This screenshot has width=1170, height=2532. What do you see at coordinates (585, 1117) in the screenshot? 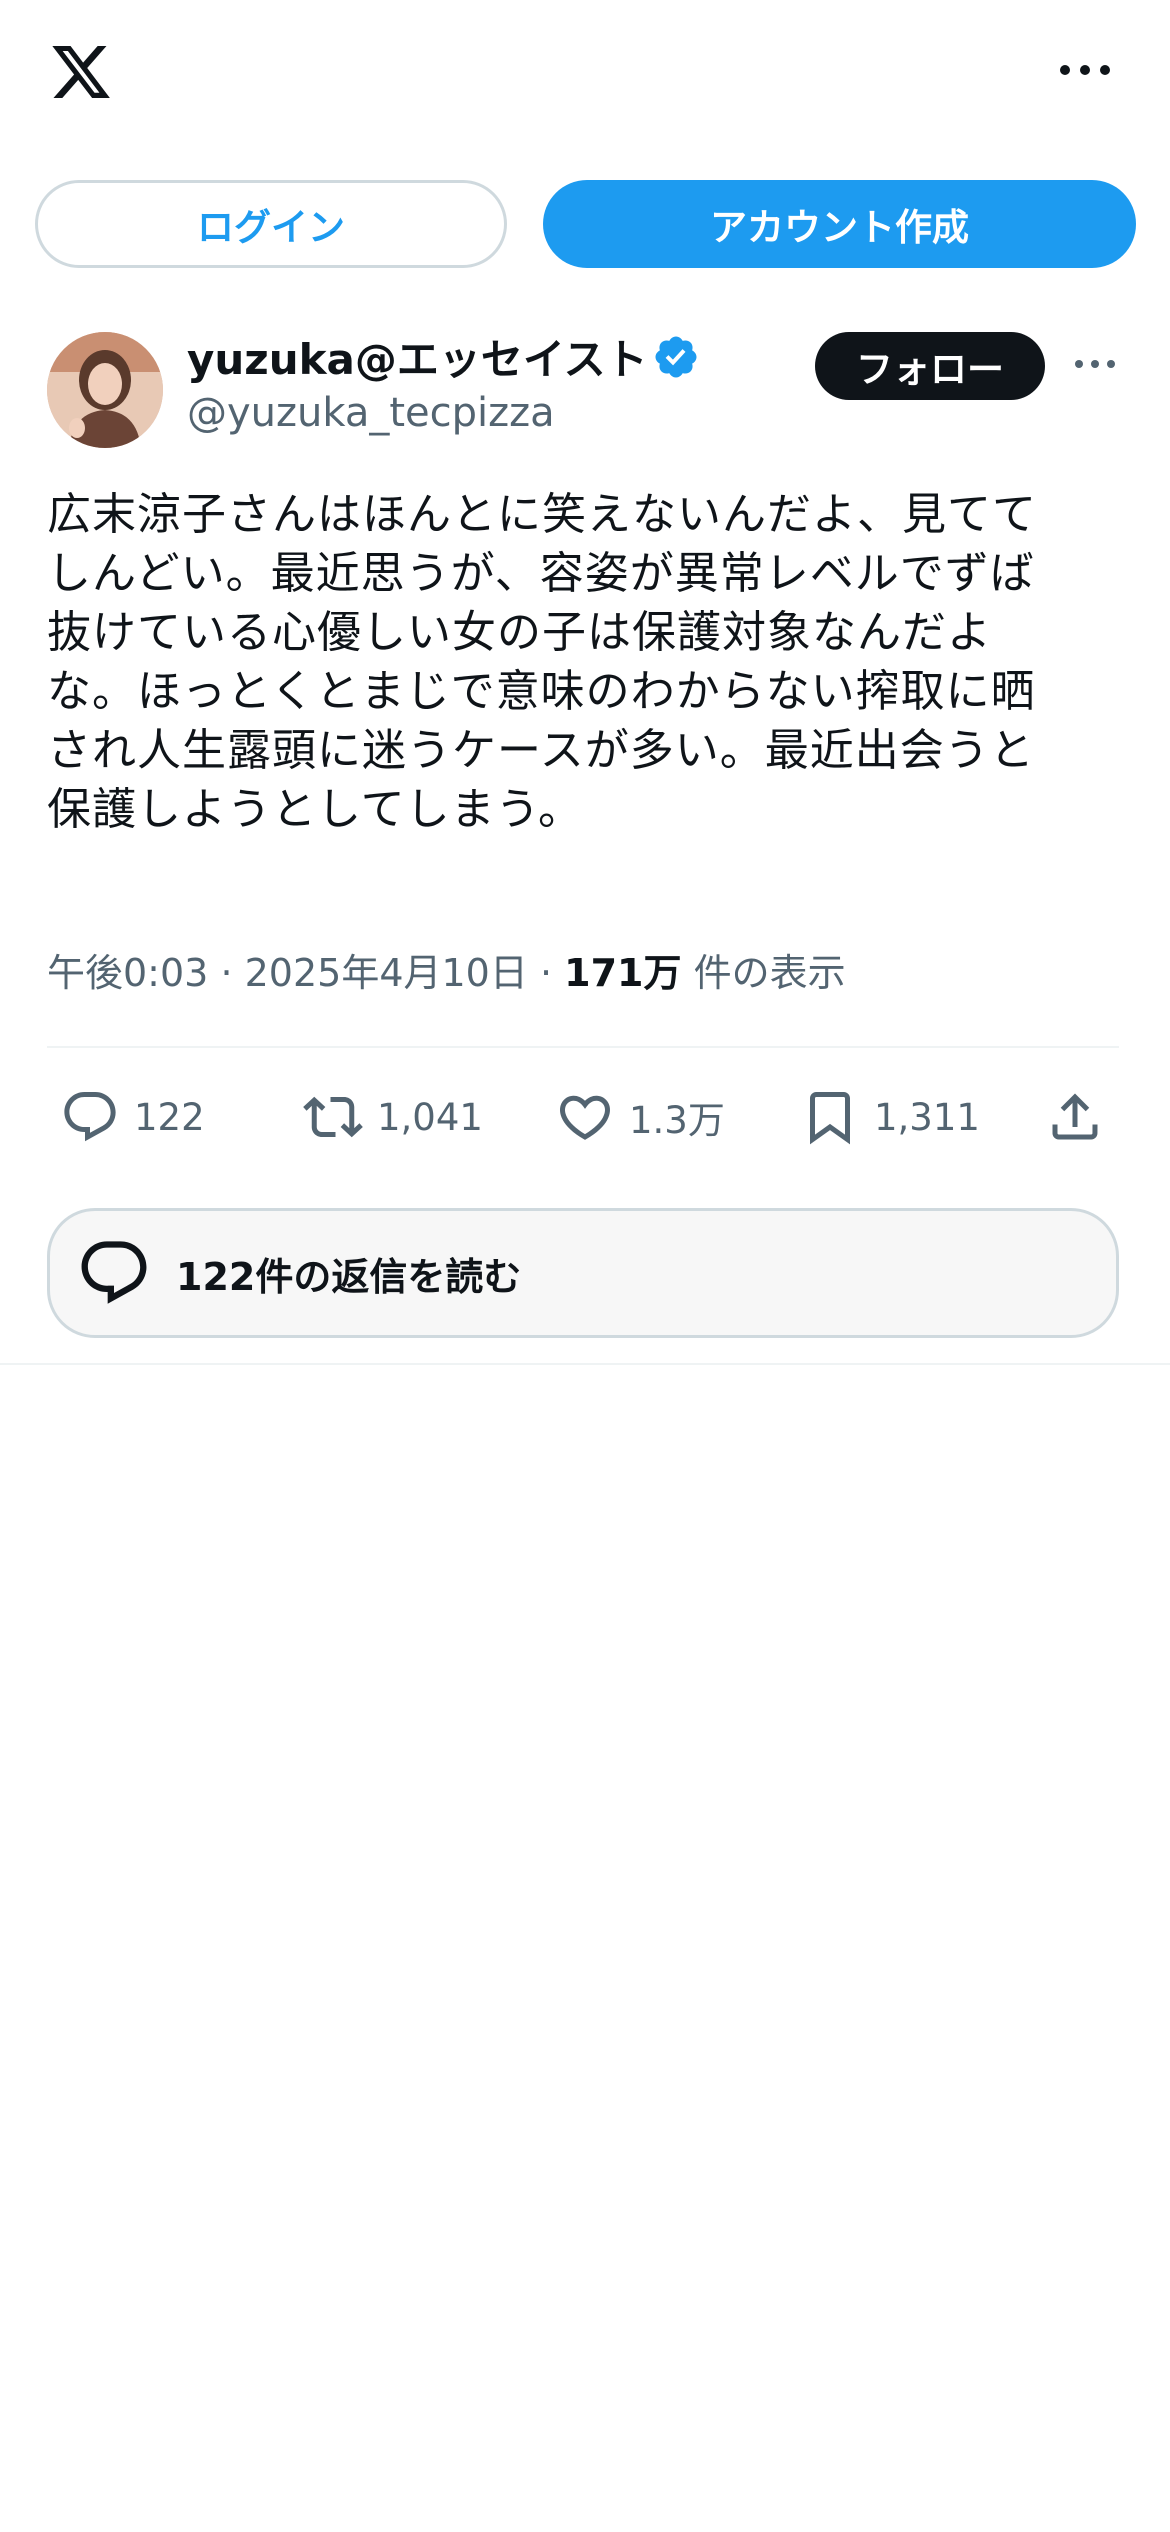
I see `heart-icon` at bounding box center [585, 1117].